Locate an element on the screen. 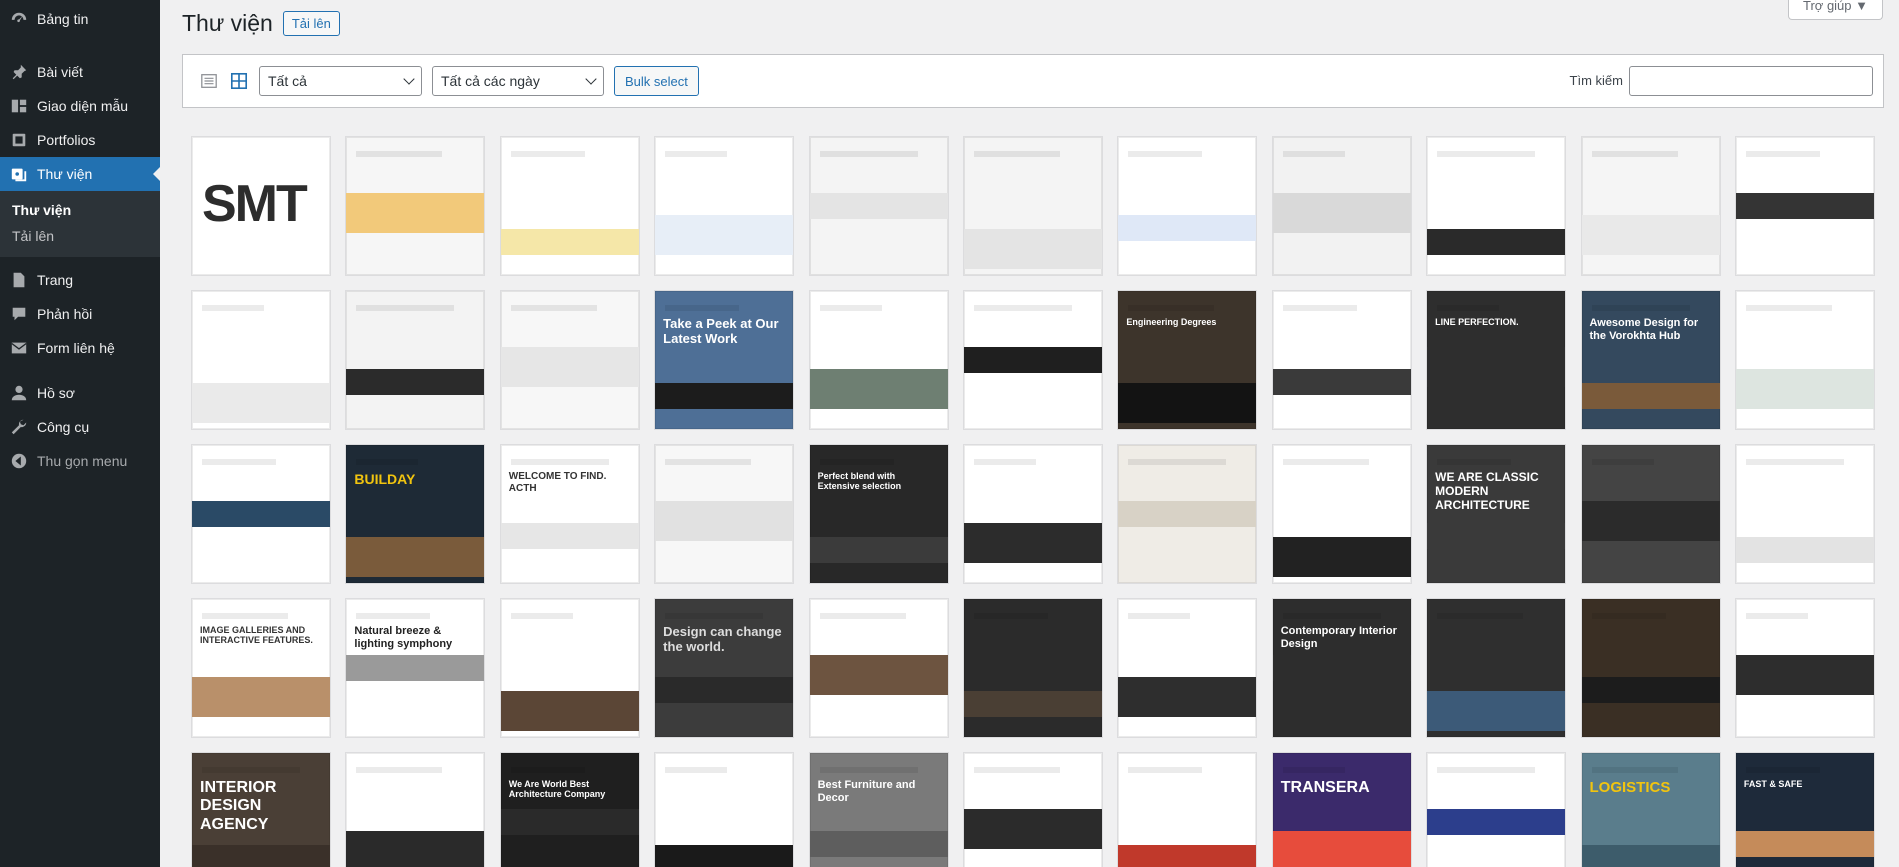 The image size is (1899, 867). sidebar-item-templates: Giao diện mẫu is located at coordinates (80, 106).